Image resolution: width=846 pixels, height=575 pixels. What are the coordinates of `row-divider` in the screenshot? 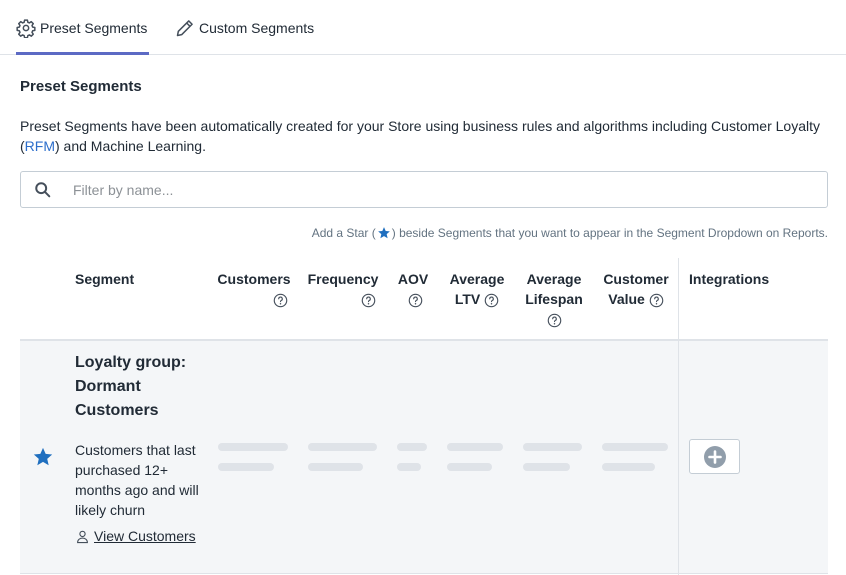 It's located at (424, 573).